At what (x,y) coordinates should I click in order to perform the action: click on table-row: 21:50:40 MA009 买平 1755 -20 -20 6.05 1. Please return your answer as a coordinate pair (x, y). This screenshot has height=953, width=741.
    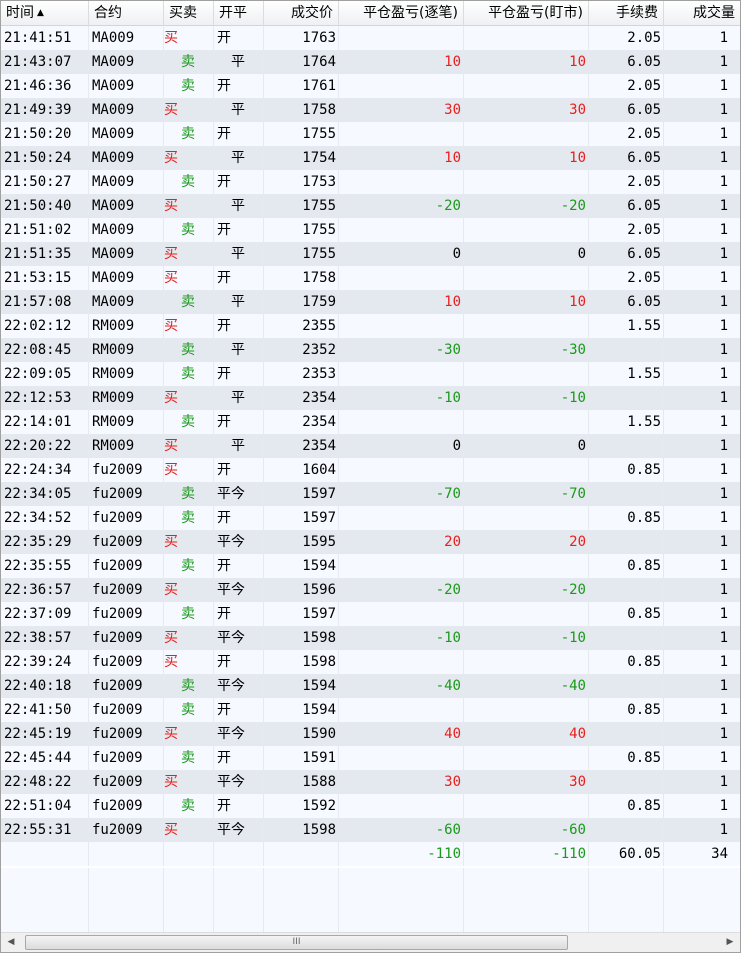
    Looking at the image, I should click on (370, 206).